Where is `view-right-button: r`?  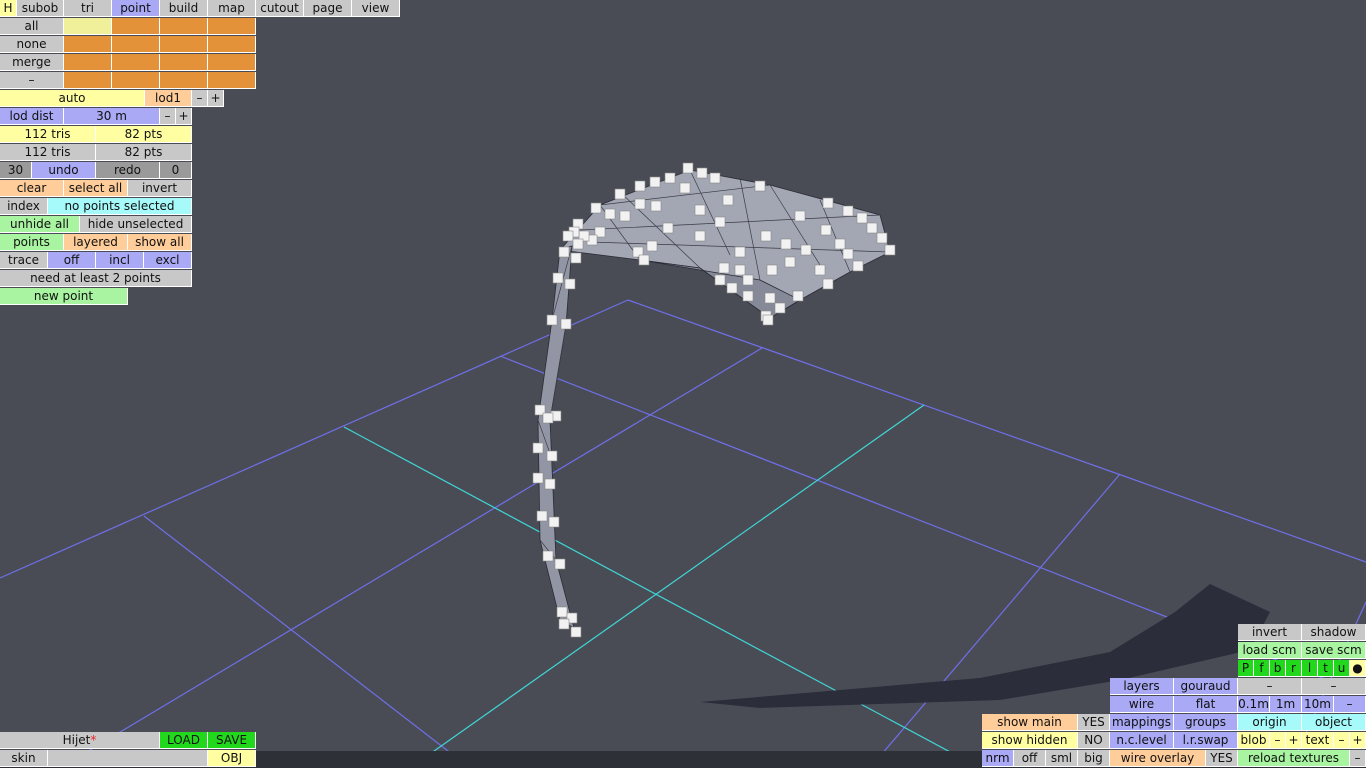
view-right-button: r is located at coordinates (1294, 668).